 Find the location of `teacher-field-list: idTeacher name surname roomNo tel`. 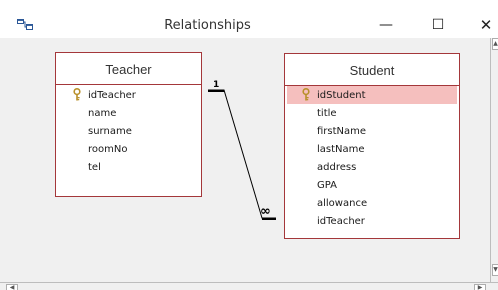

teacher-field-list: idTeacher name surname roomNo tel is located at coordinates (128, 131).